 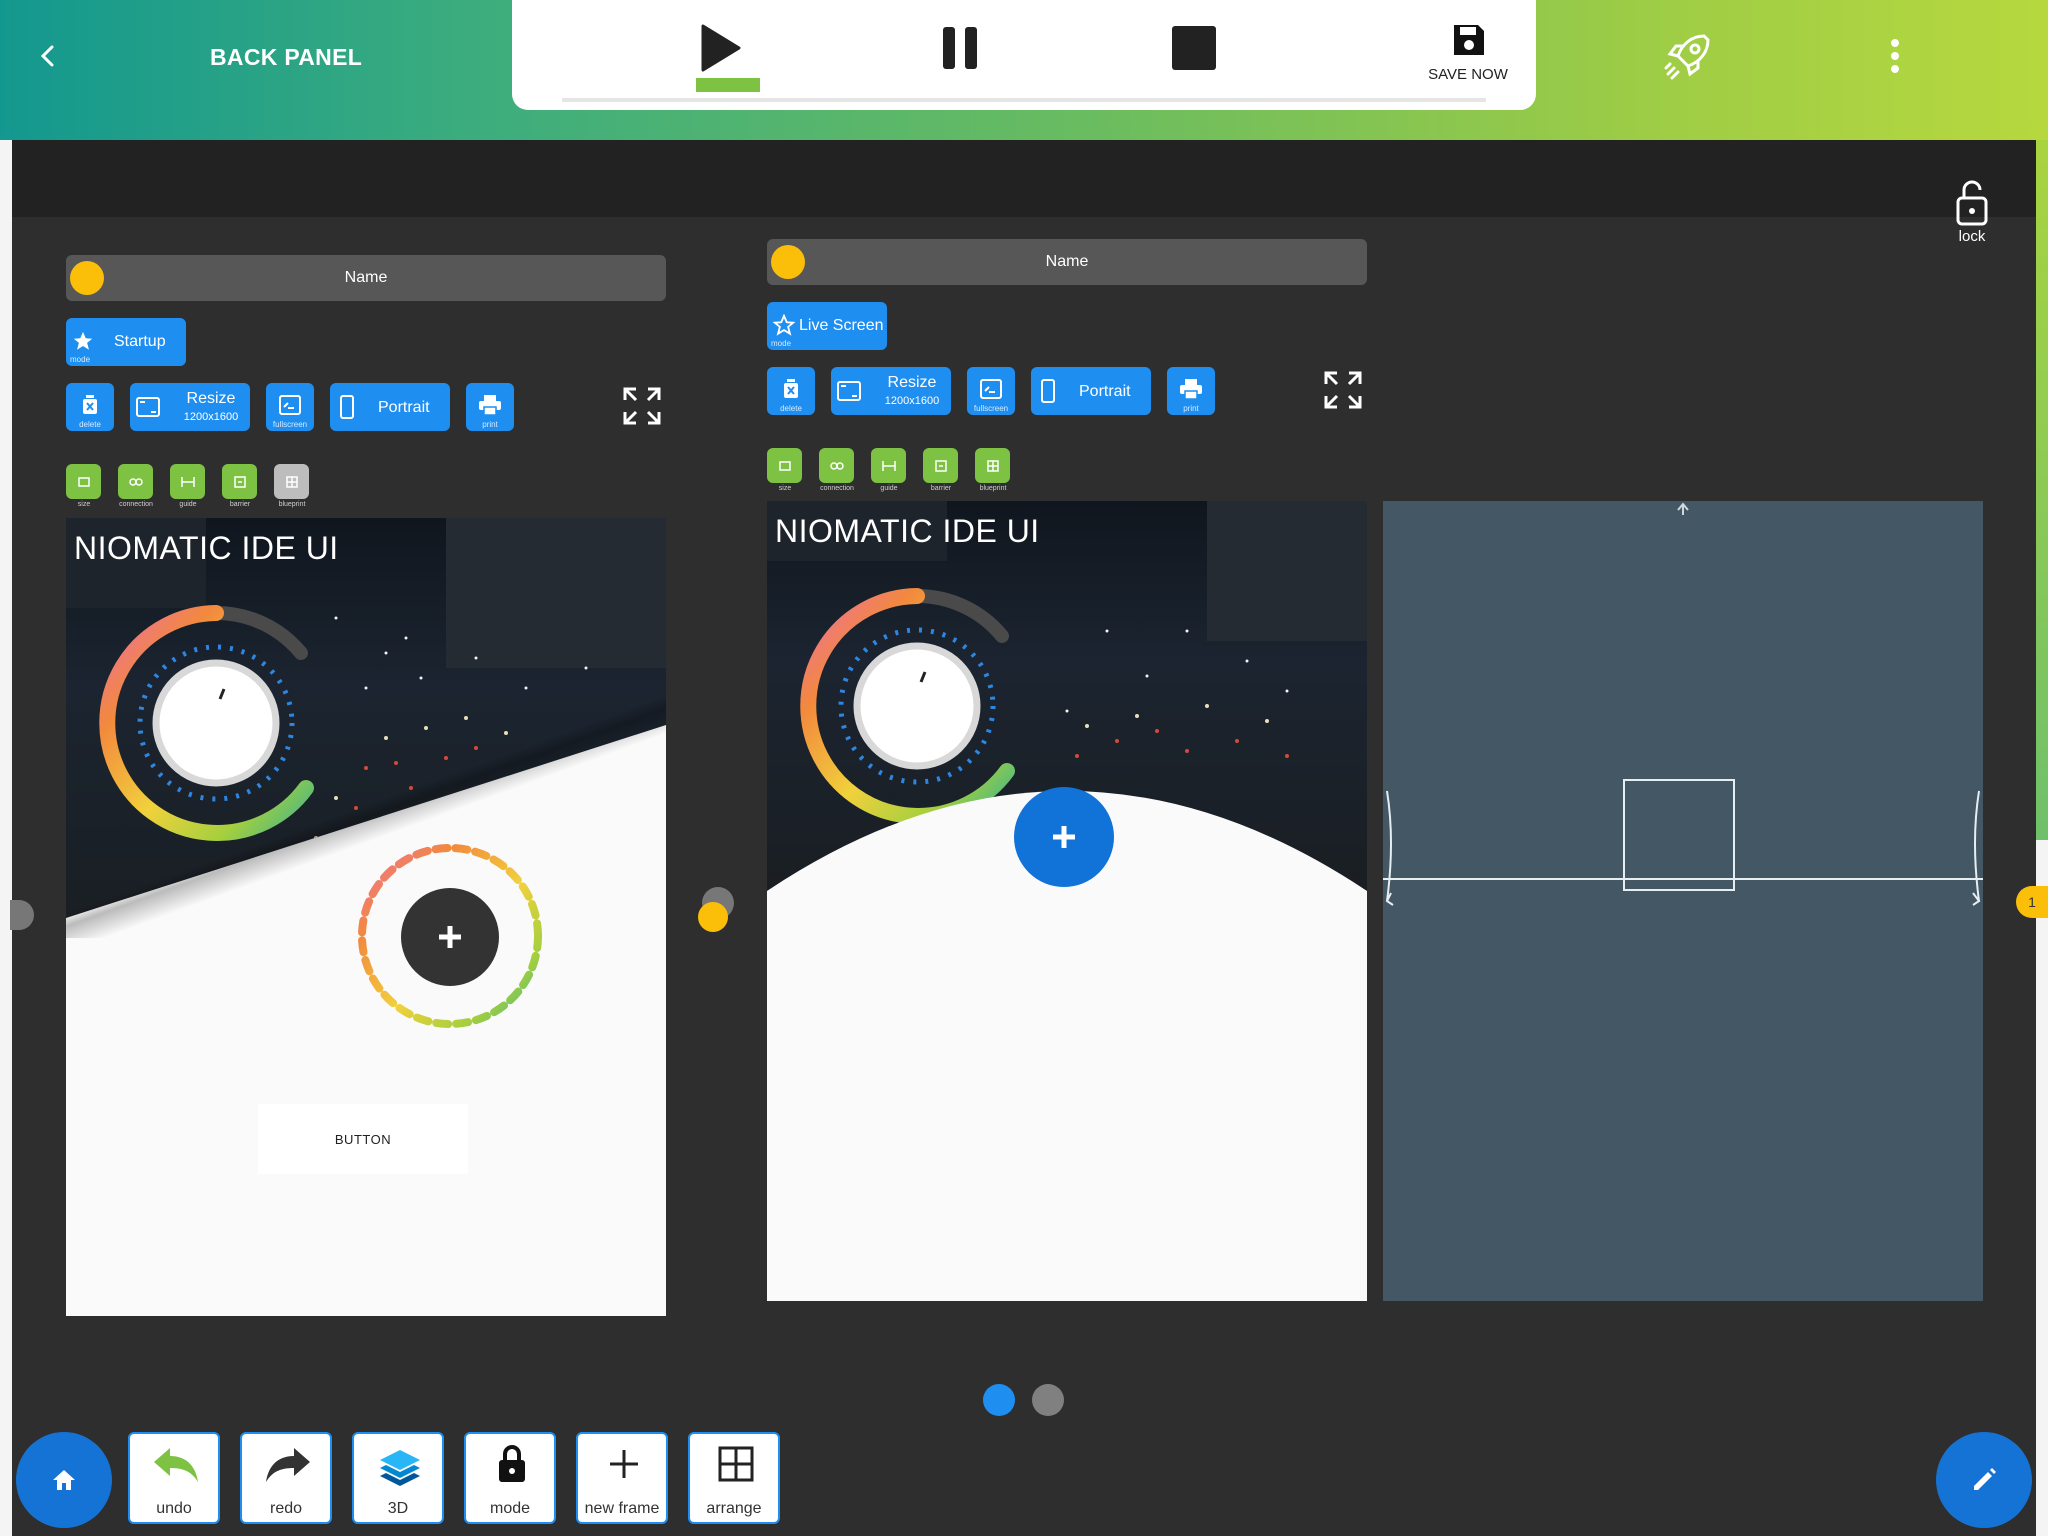 What do you see at coordinates (64, 1480) in the screenshot?
I see `home-button` at bounding box center [64, 1480].